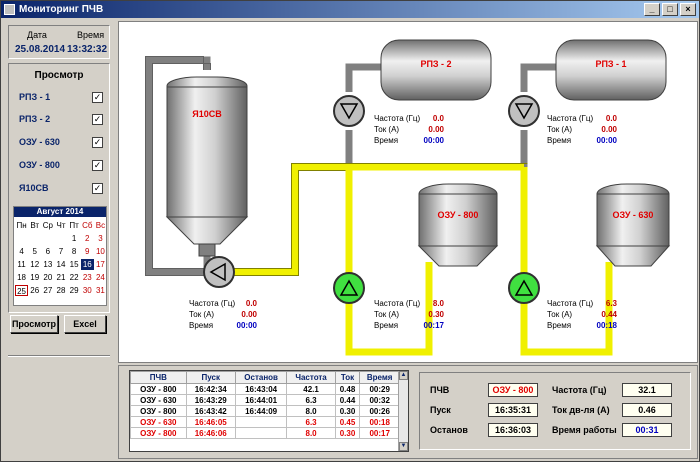  Describe the element at coordinates (265, 400) in the screenshot. I see `table-row: ОЗУ - 630 16:43:29 16:44:01 6.3 0.44 00:32` at that location.